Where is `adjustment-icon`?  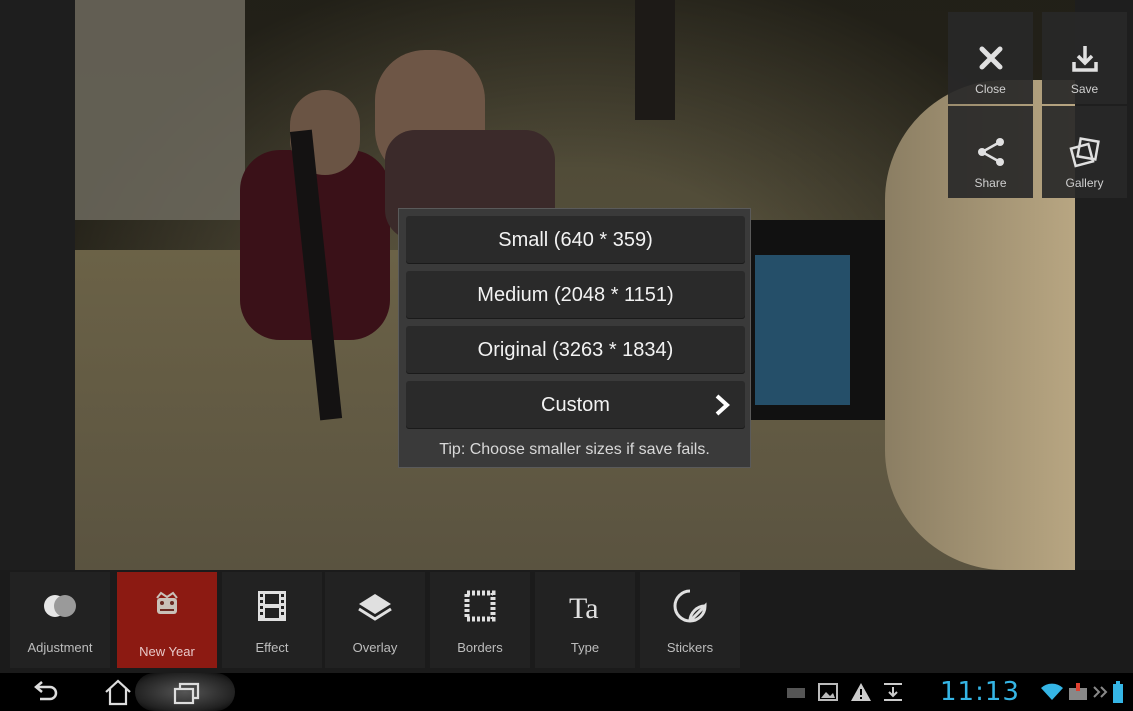 adjustment-icon is located at coordinates (60, 606).